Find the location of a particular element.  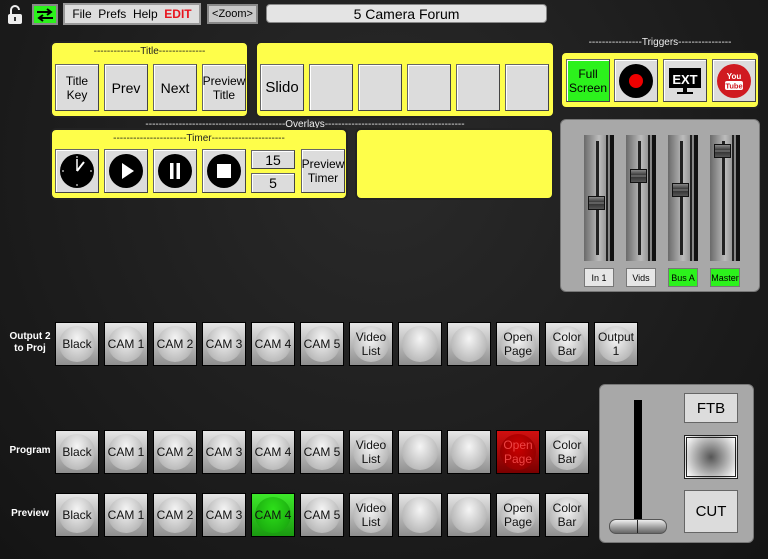

row-0-source-button: Open Page is located at coordinates (518, 344).